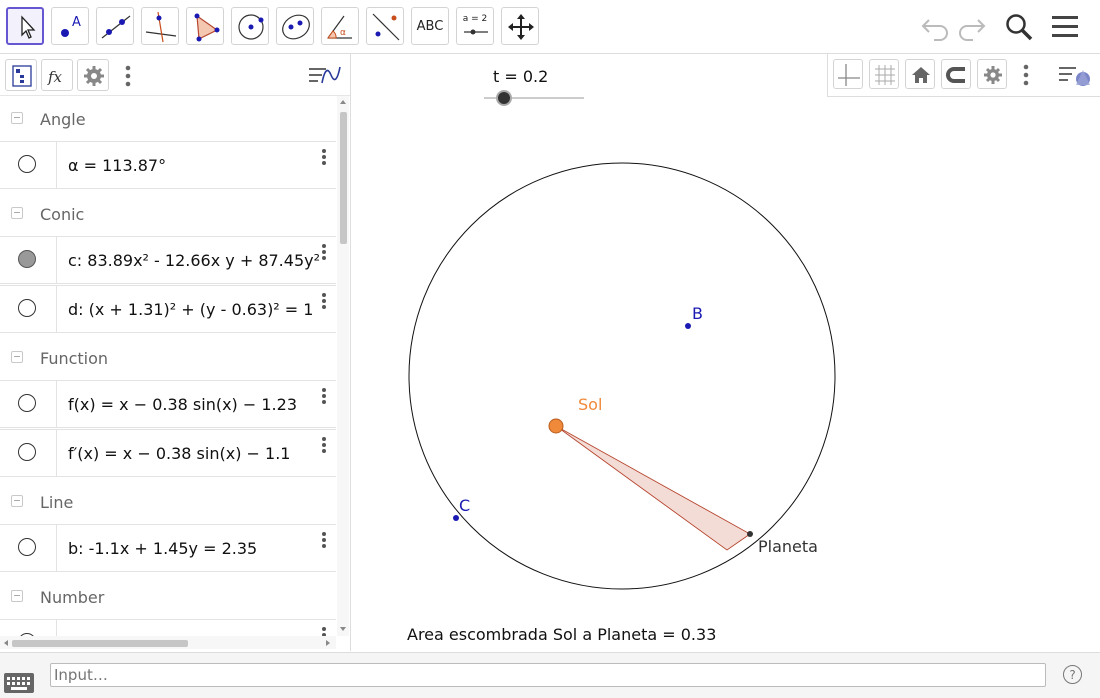 The width and height of the screenshot is (1100, 698). What do you see at coordinates (504, 98) in the screenshot?
I see `slider-handle` at bounding box center [504, 98].